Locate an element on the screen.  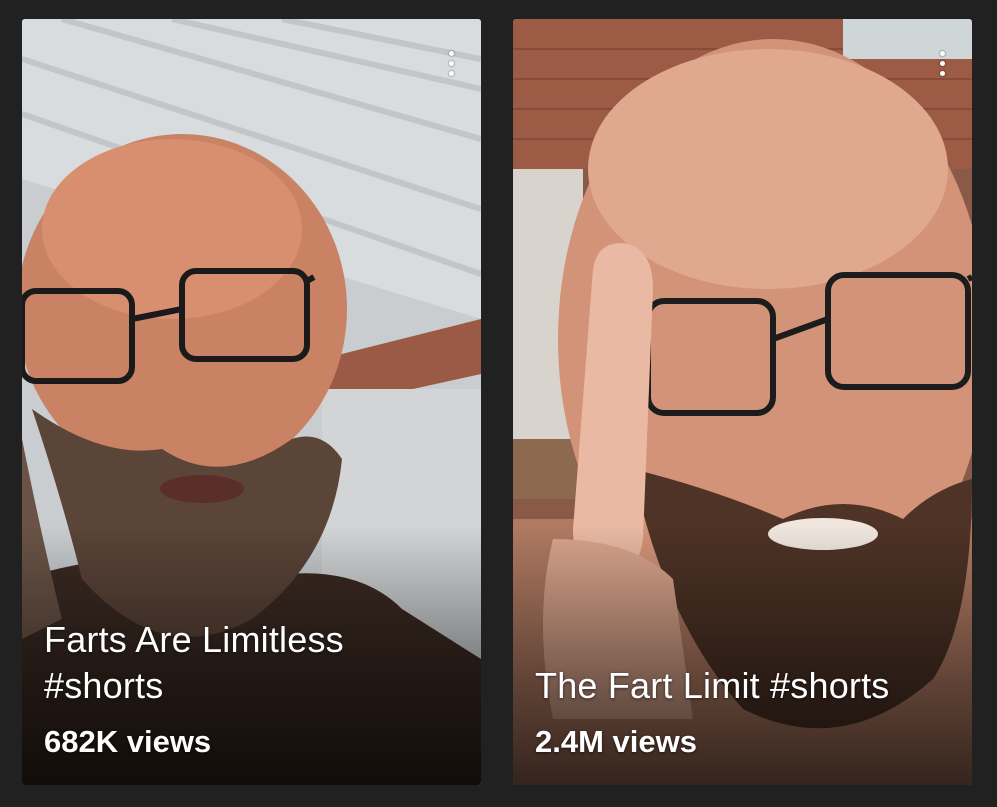
short-title: The Fart Limit #shorts is located at coordinates (744, 686).